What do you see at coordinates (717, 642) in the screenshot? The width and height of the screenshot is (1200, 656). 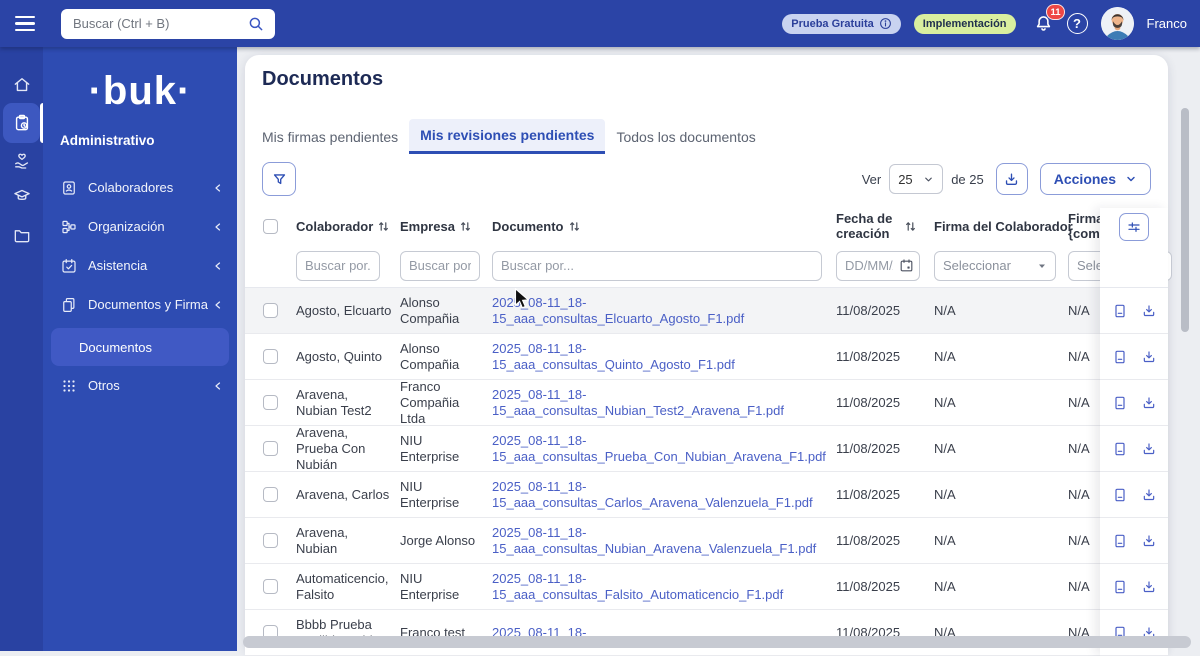 I see `horizontal-scrollbar` at bounding box center [717, 642].